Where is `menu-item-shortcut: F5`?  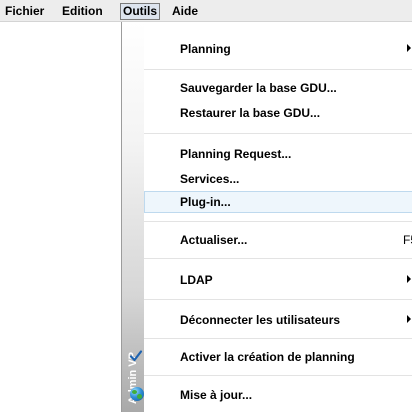
menu-item-shortcut: F5 is located at coordinates (407, 240).